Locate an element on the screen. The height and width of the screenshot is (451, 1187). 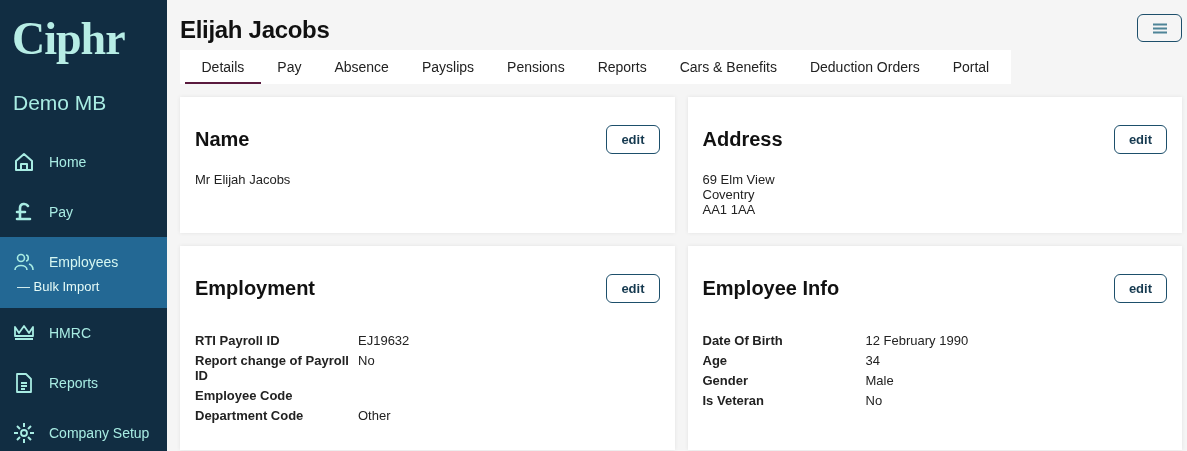
field-value: 34 is located at coordinates (873, 360).